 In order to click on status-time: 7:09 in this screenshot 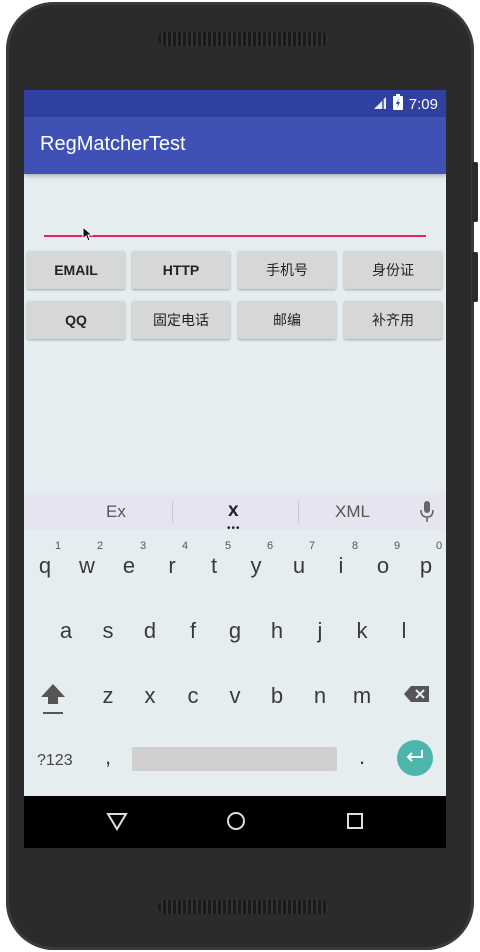, I will do `click(423, 104)`.